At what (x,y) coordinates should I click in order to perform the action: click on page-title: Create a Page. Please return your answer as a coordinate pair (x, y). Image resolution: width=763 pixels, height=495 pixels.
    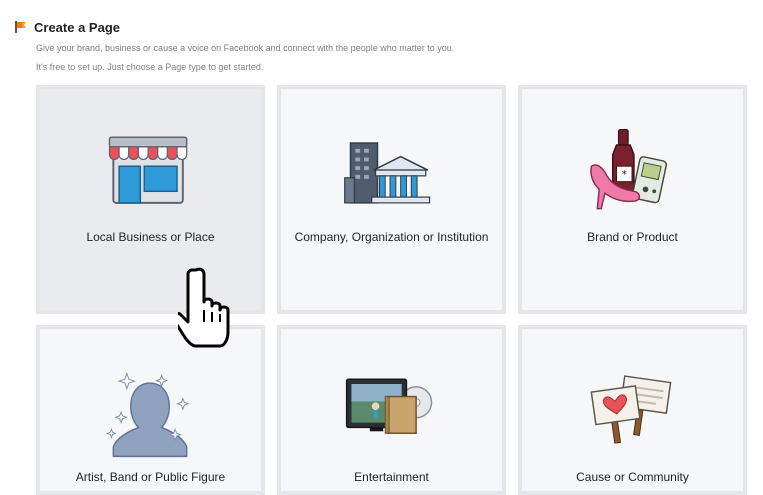
    Looking at the image, I should click on (77, 27).